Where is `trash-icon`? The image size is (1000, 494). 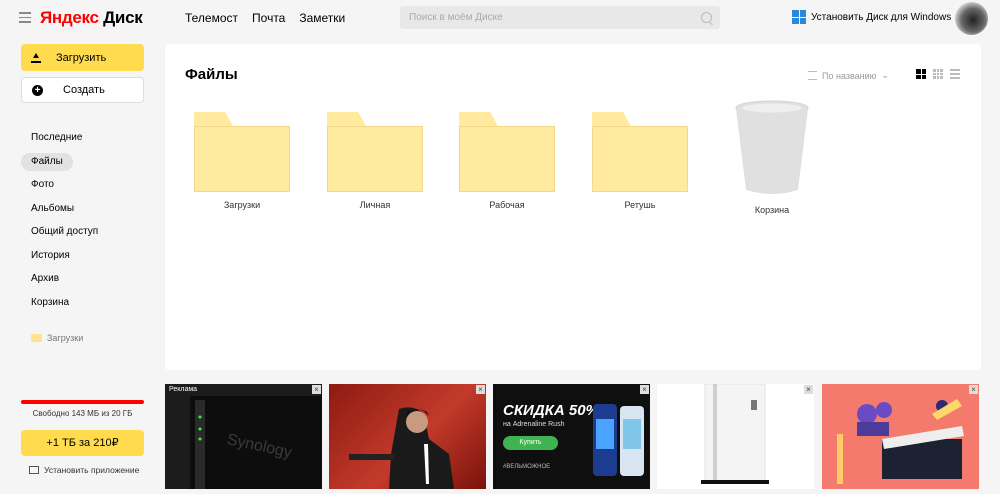 trash-icon is located at coordinates (772, 147).